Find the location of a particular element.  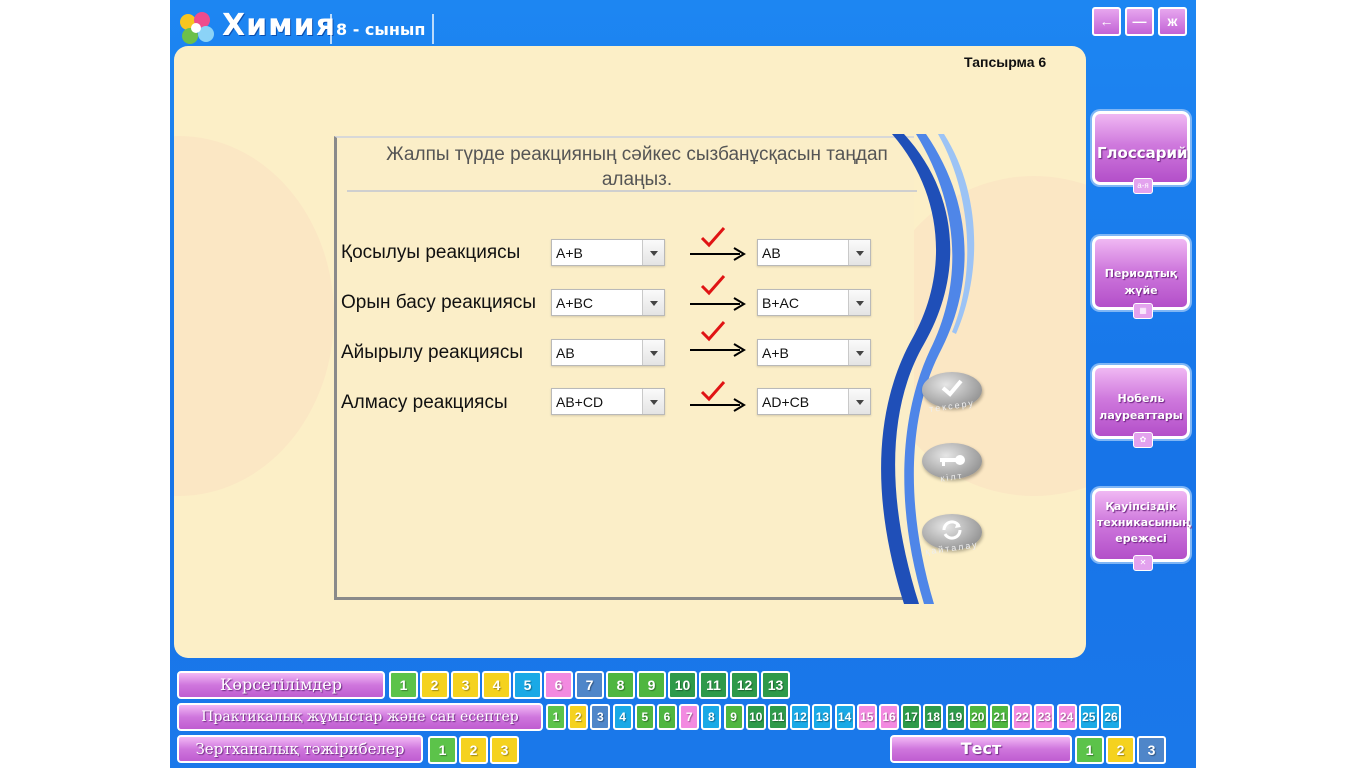

practical-button-4: 4 is located at coordinates (622, 717).